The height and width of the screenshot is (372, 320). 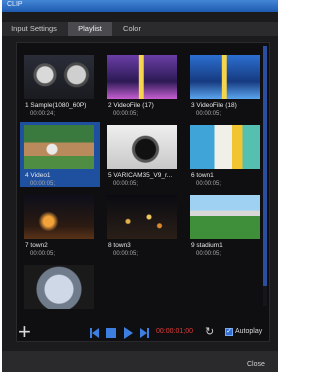 I want to click on clip-item: 7 town2 00:00:05;, so click(x=60, y=224).